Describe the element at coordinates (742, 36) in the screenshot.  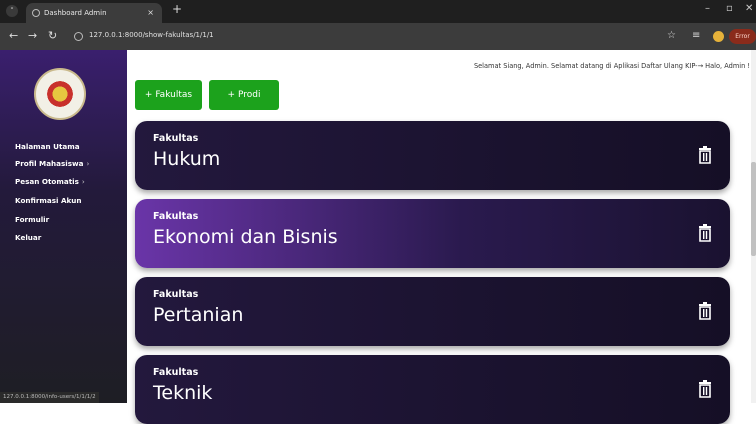
I see `error-badge: Error` at that location.